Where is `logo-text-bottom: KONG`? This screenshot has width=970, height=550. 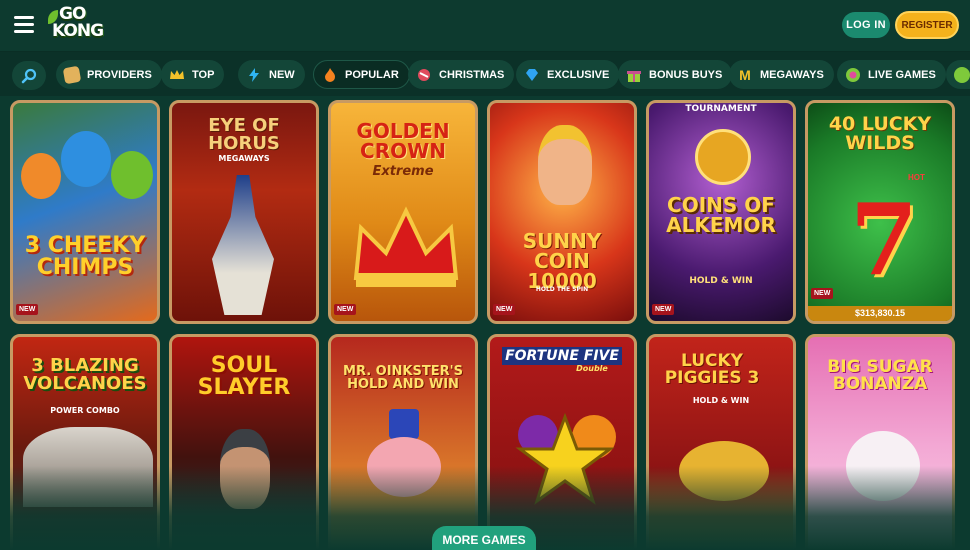 logo-text-bottom: KONG is located at coordinates (78, 31).